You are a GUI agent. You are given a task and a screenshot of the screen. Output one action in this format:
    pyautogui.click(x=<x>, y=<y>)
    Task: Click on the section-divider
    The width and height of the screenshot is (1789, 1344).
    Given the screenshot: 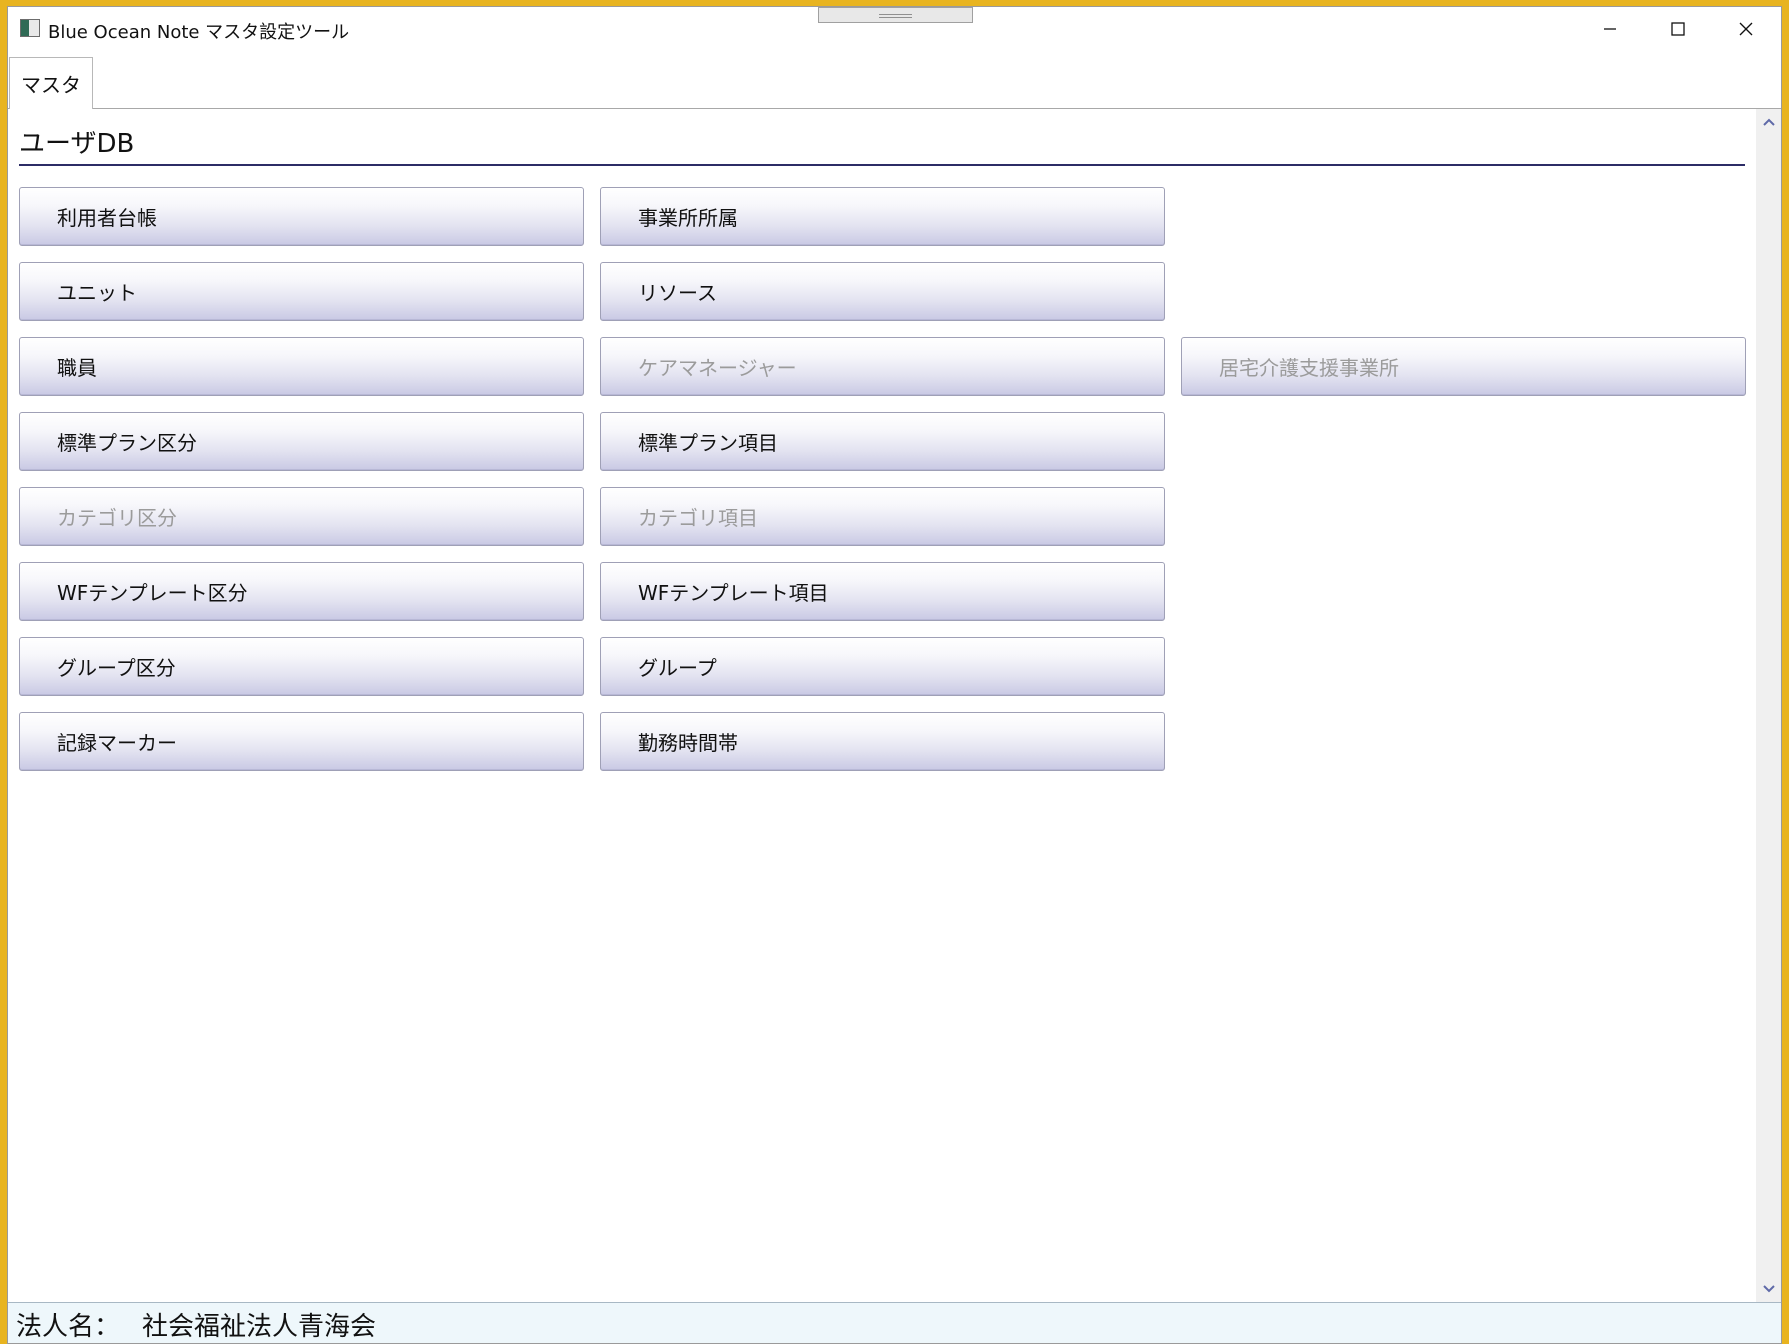 What is the action you would take?
    pyautogui.click(x=882, y=165)
    